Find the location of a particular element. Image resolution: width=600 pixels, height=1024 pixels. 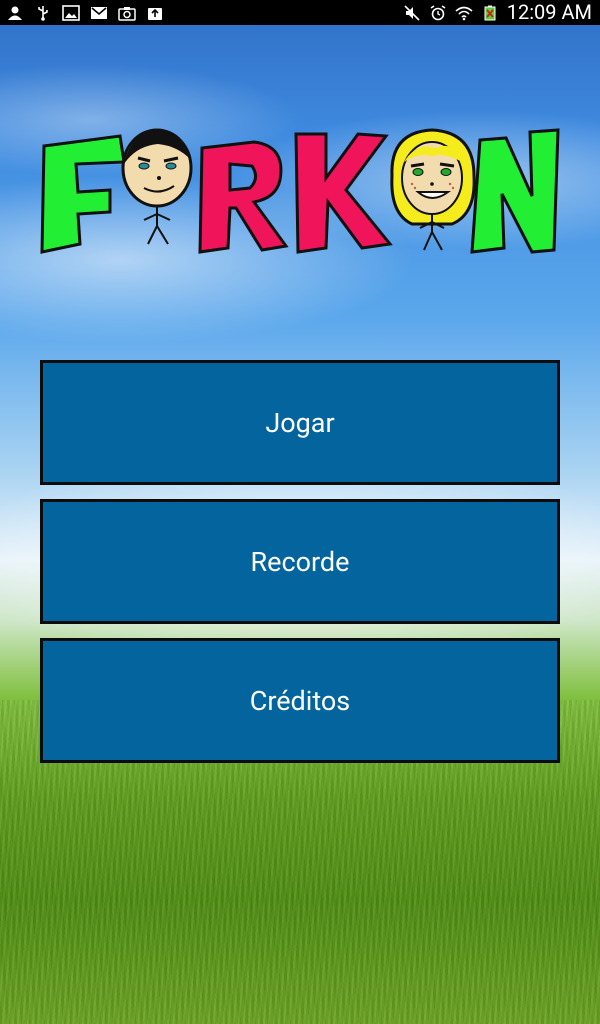

logo-letter-f is located at coordinates (83, 194).